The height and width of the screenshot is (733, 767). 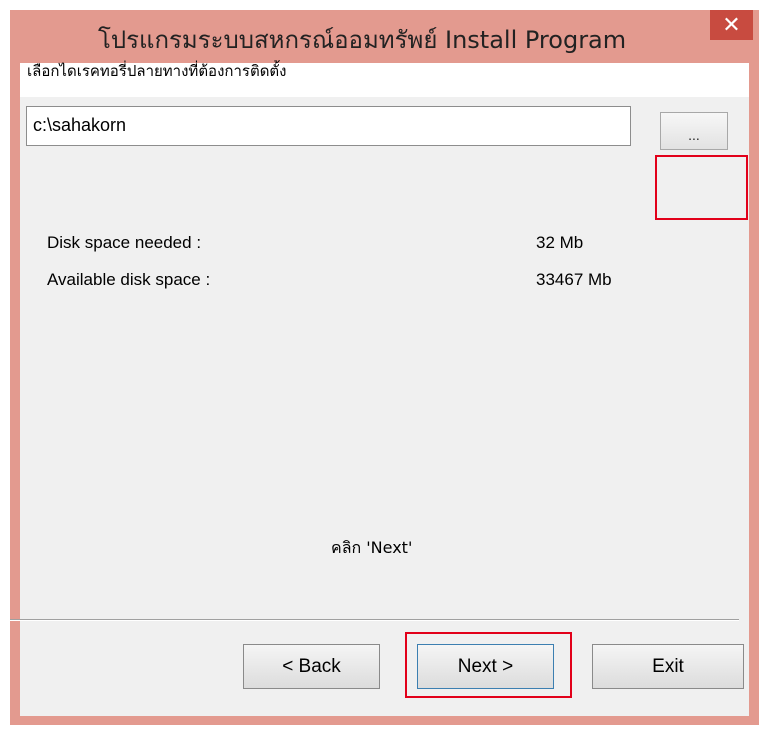 What do you see at coordinates (328, 126) in the screenshot?
I see `install-path-input: c:\sahakorn` at bounding box center [328, 126].